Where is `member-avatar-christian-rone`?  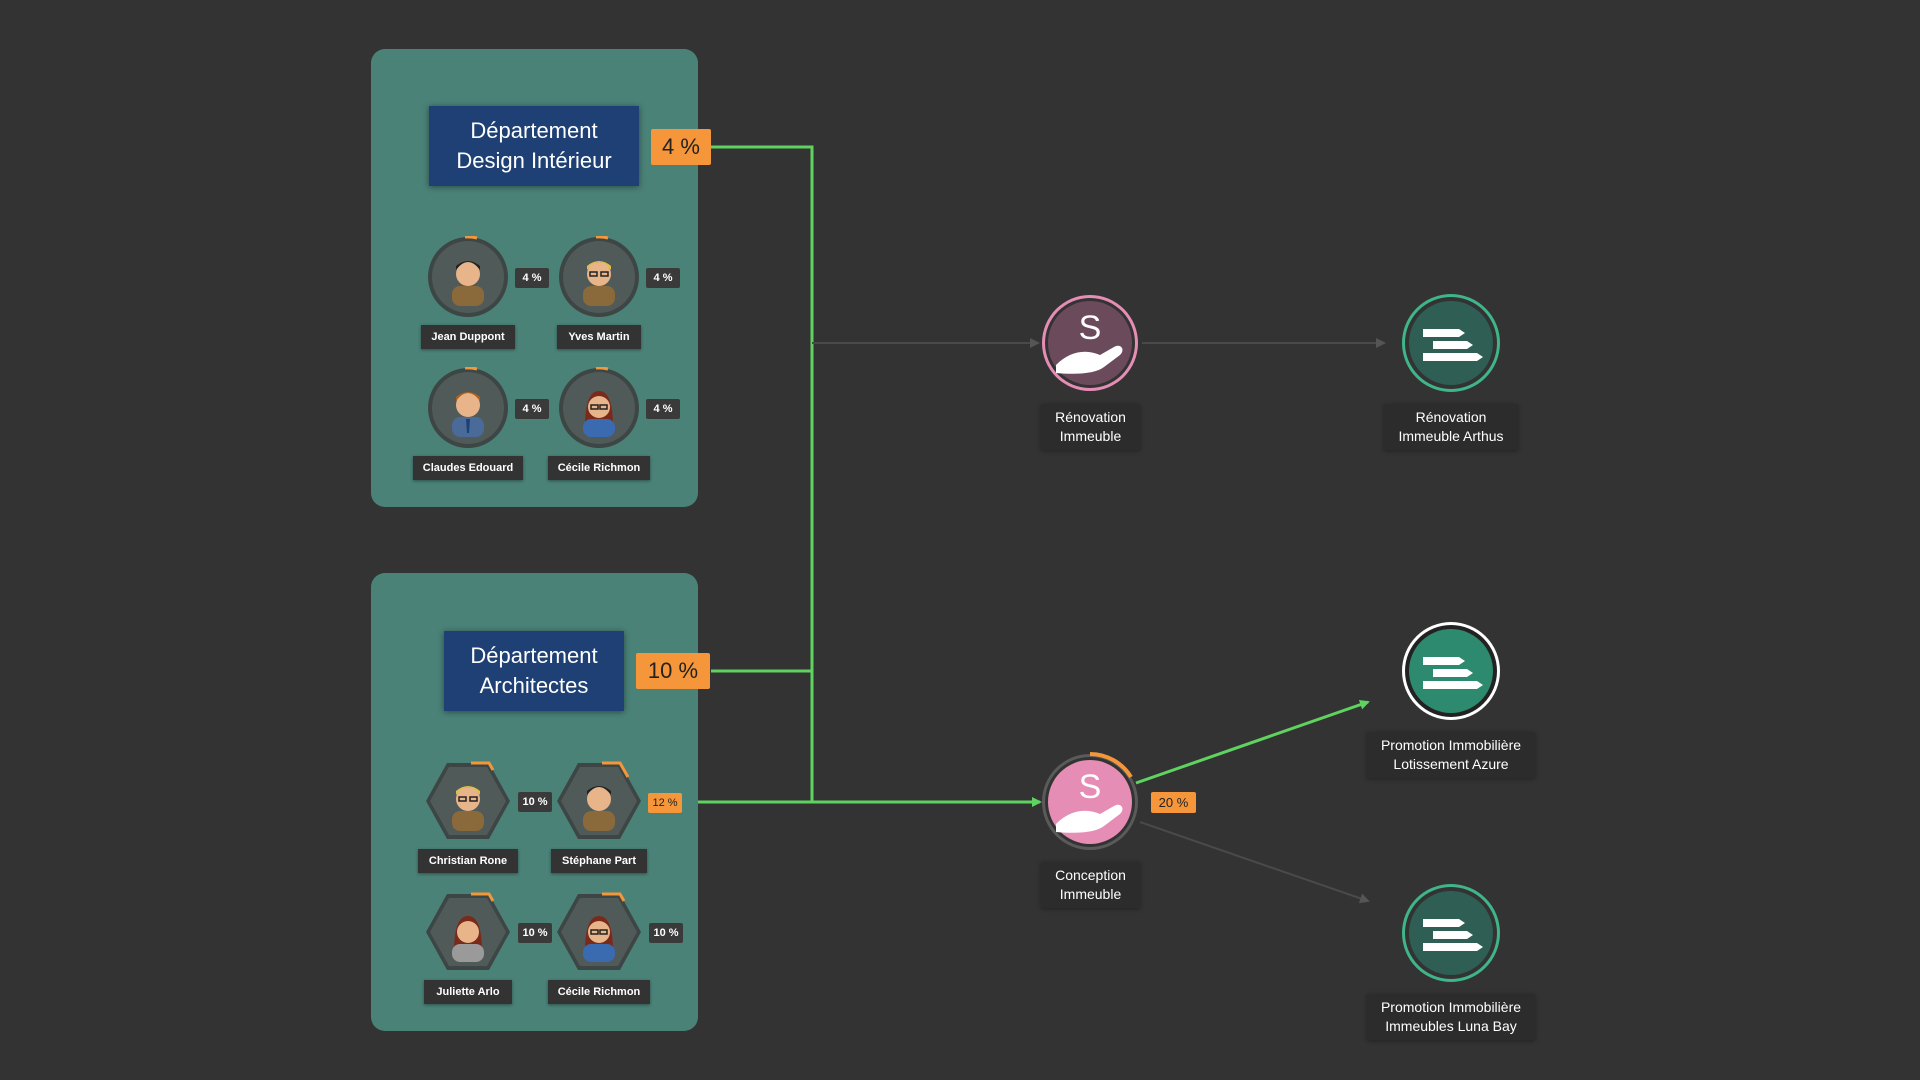
member-avatar-christian-rone is located at coordinates (468, 801).